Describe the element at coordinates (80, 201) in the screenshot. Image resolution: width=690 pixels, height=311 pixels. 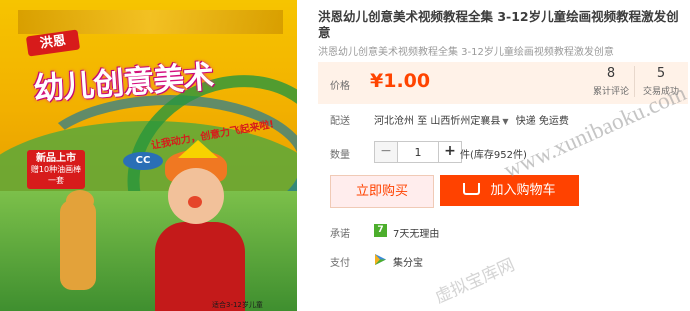
I see `giraffe-head-illustration` at that location.